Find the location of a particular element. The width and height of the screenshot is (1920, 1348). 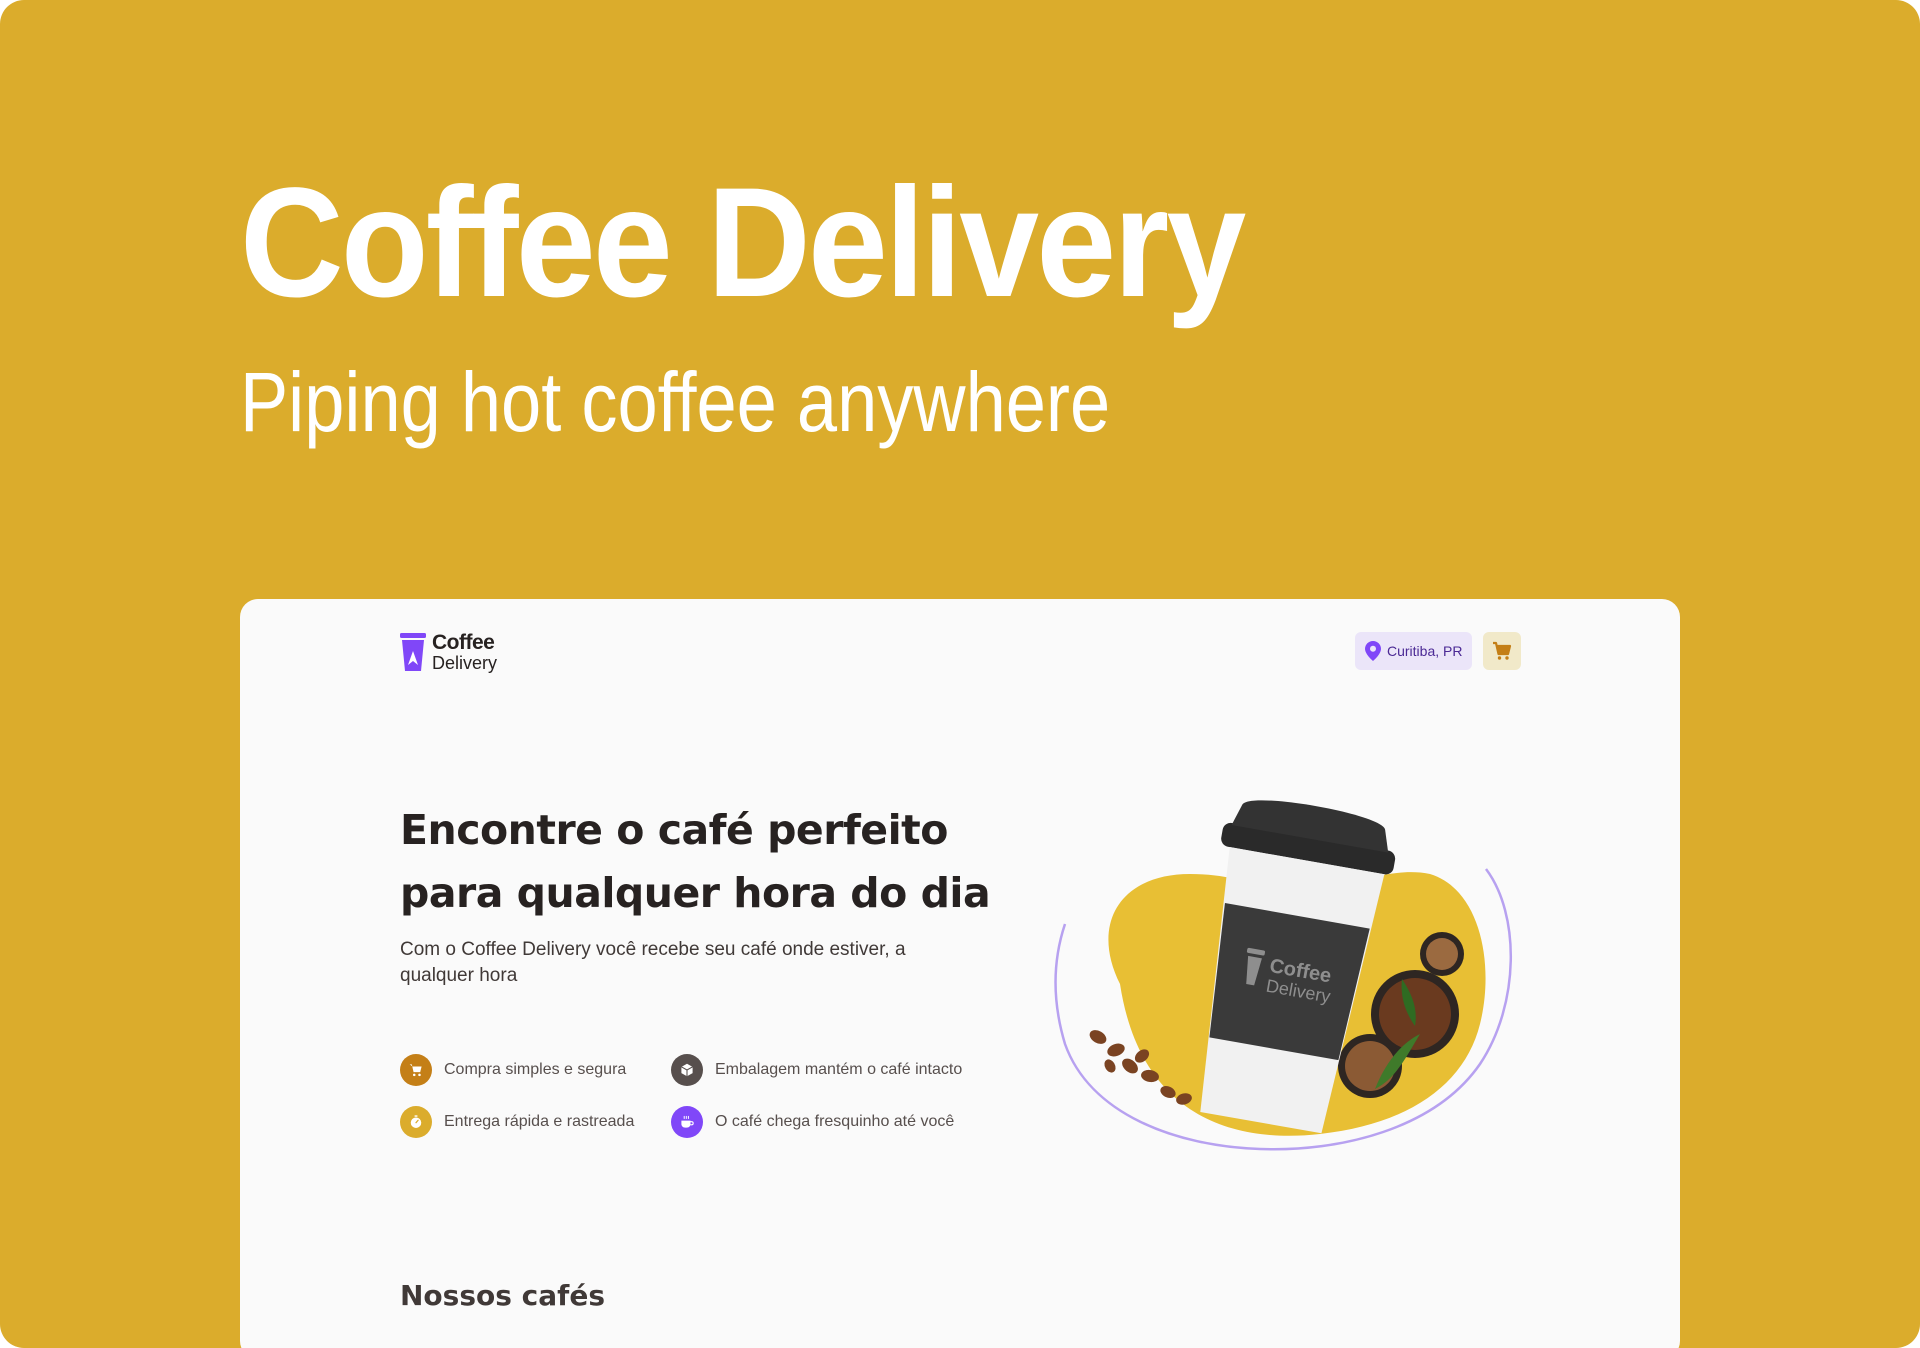

banner-subtitle: Piping hot coffee anywhere is located at coordinates (675, 402).